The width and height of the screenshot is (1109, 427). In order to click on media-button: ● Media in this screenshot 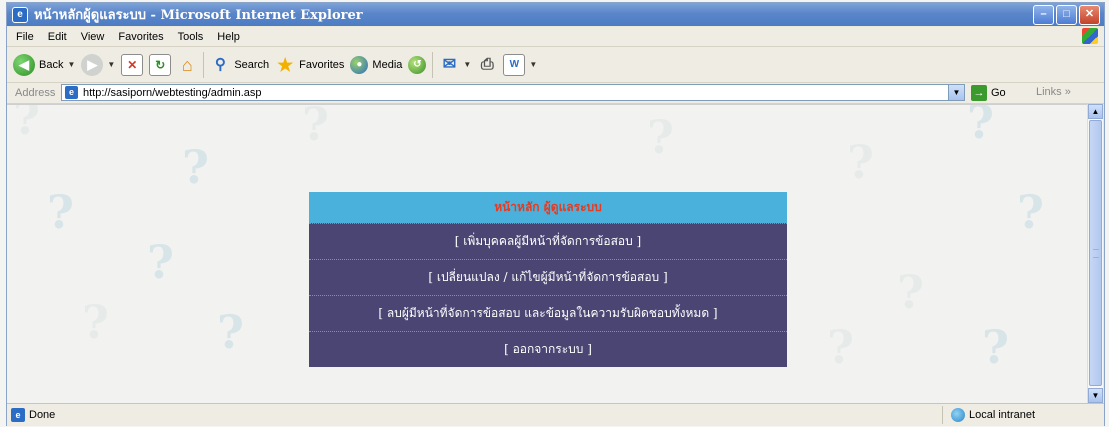, I will do `click(376, 64)`.